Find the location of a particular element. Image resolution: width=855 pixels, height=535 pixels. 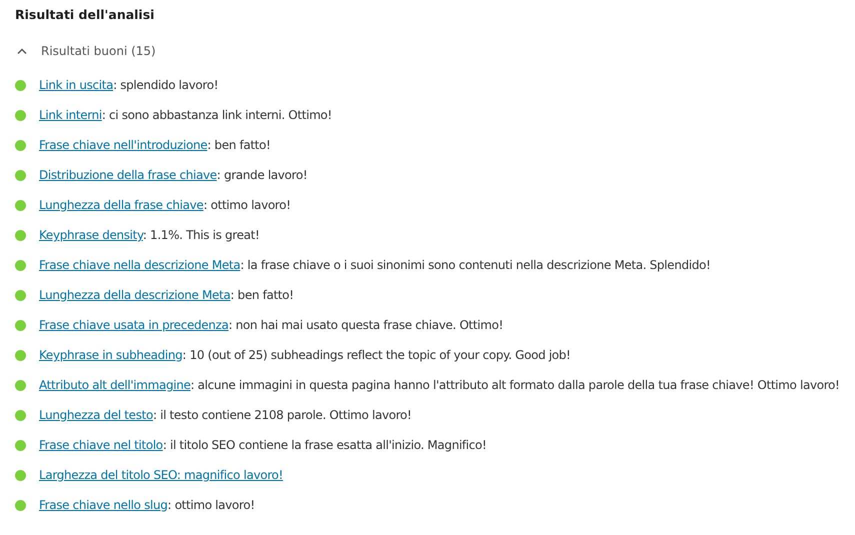

result-text: Frase chiave usata in precedenza: non hai mai usato questa frase chiave. Ottimo! is located at coordinates (271, 325).